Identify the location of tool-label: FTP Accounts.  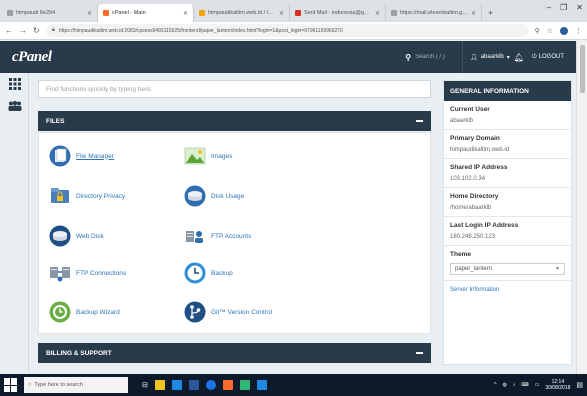
(231, 236).